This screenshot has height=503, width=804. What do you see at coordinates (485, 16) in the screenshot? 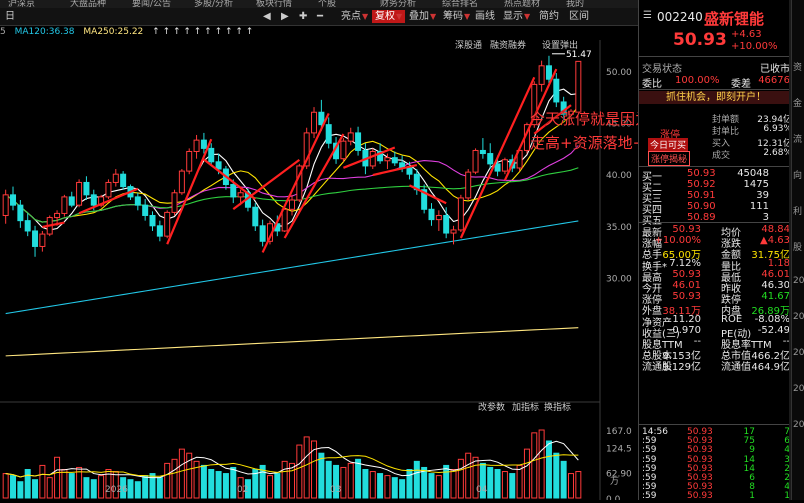
I see `toolbar-button: 画线` at bounding box center [485, 16].